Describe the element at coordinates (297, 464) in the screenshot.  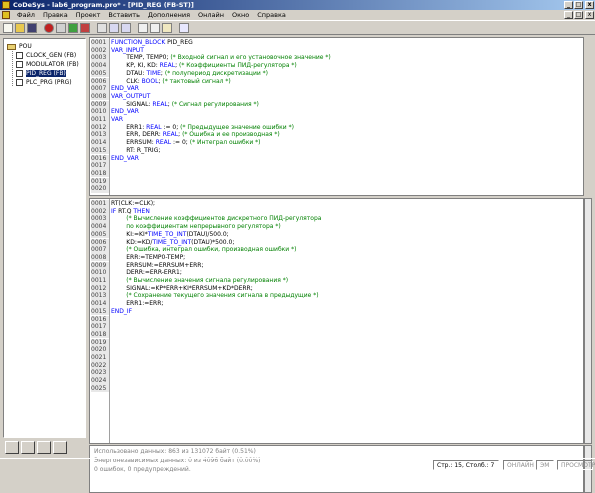
I see `status-bar: Стр.: 15, Столб.: 7 ОНЛАЙН ЭМ ПРОСМОТР` at that location.